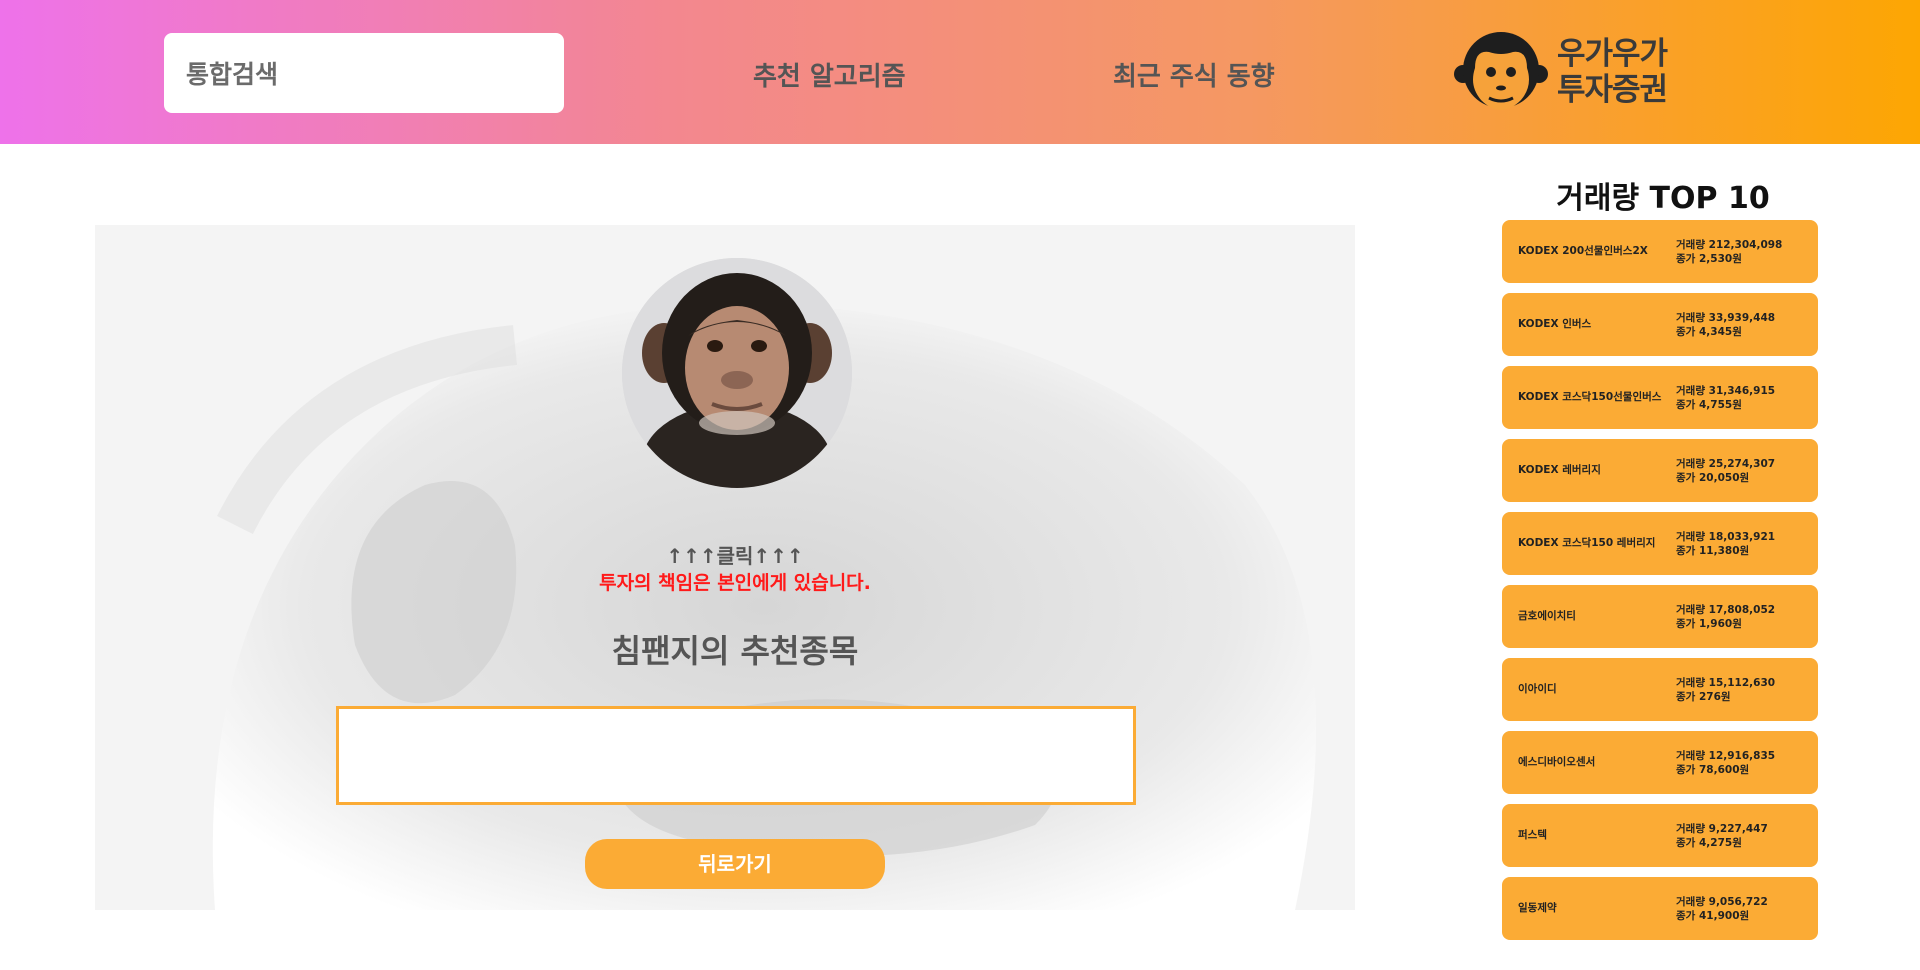 The height and width of the screenshot is (970, 1920). Describe the element at coordinates (1725, 690) in the screenshot. I see `stock-stats: 거래량 15,112,630 종가 276원` at that location.